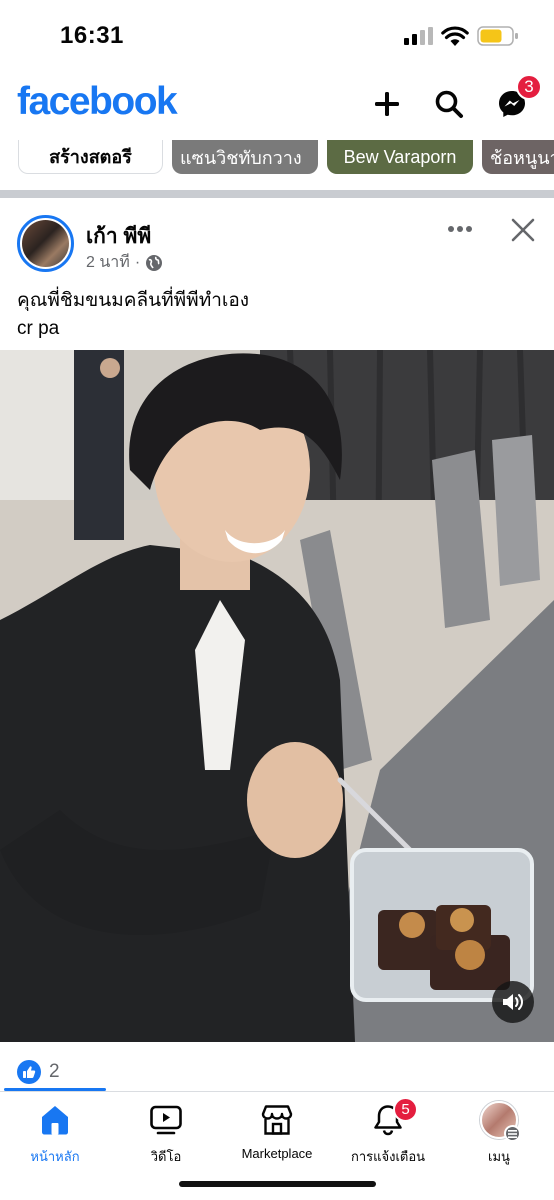 The width and height of the screenshot is (554, 1200). I want to click on post-author-avatar, so click(45, 243).